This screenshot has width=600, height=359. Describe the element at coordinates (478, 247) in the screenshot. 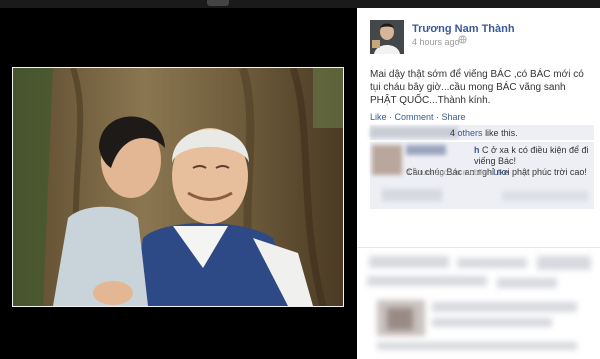

I see `section-divider` at that location.